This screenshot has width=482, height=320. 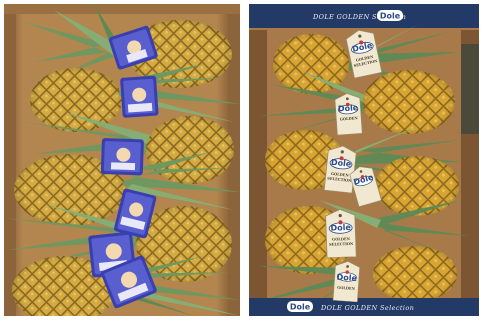 I want to click on box-banner-bottom: Dole DOLE GOLDEN Selection, so click(x=364, y=307).